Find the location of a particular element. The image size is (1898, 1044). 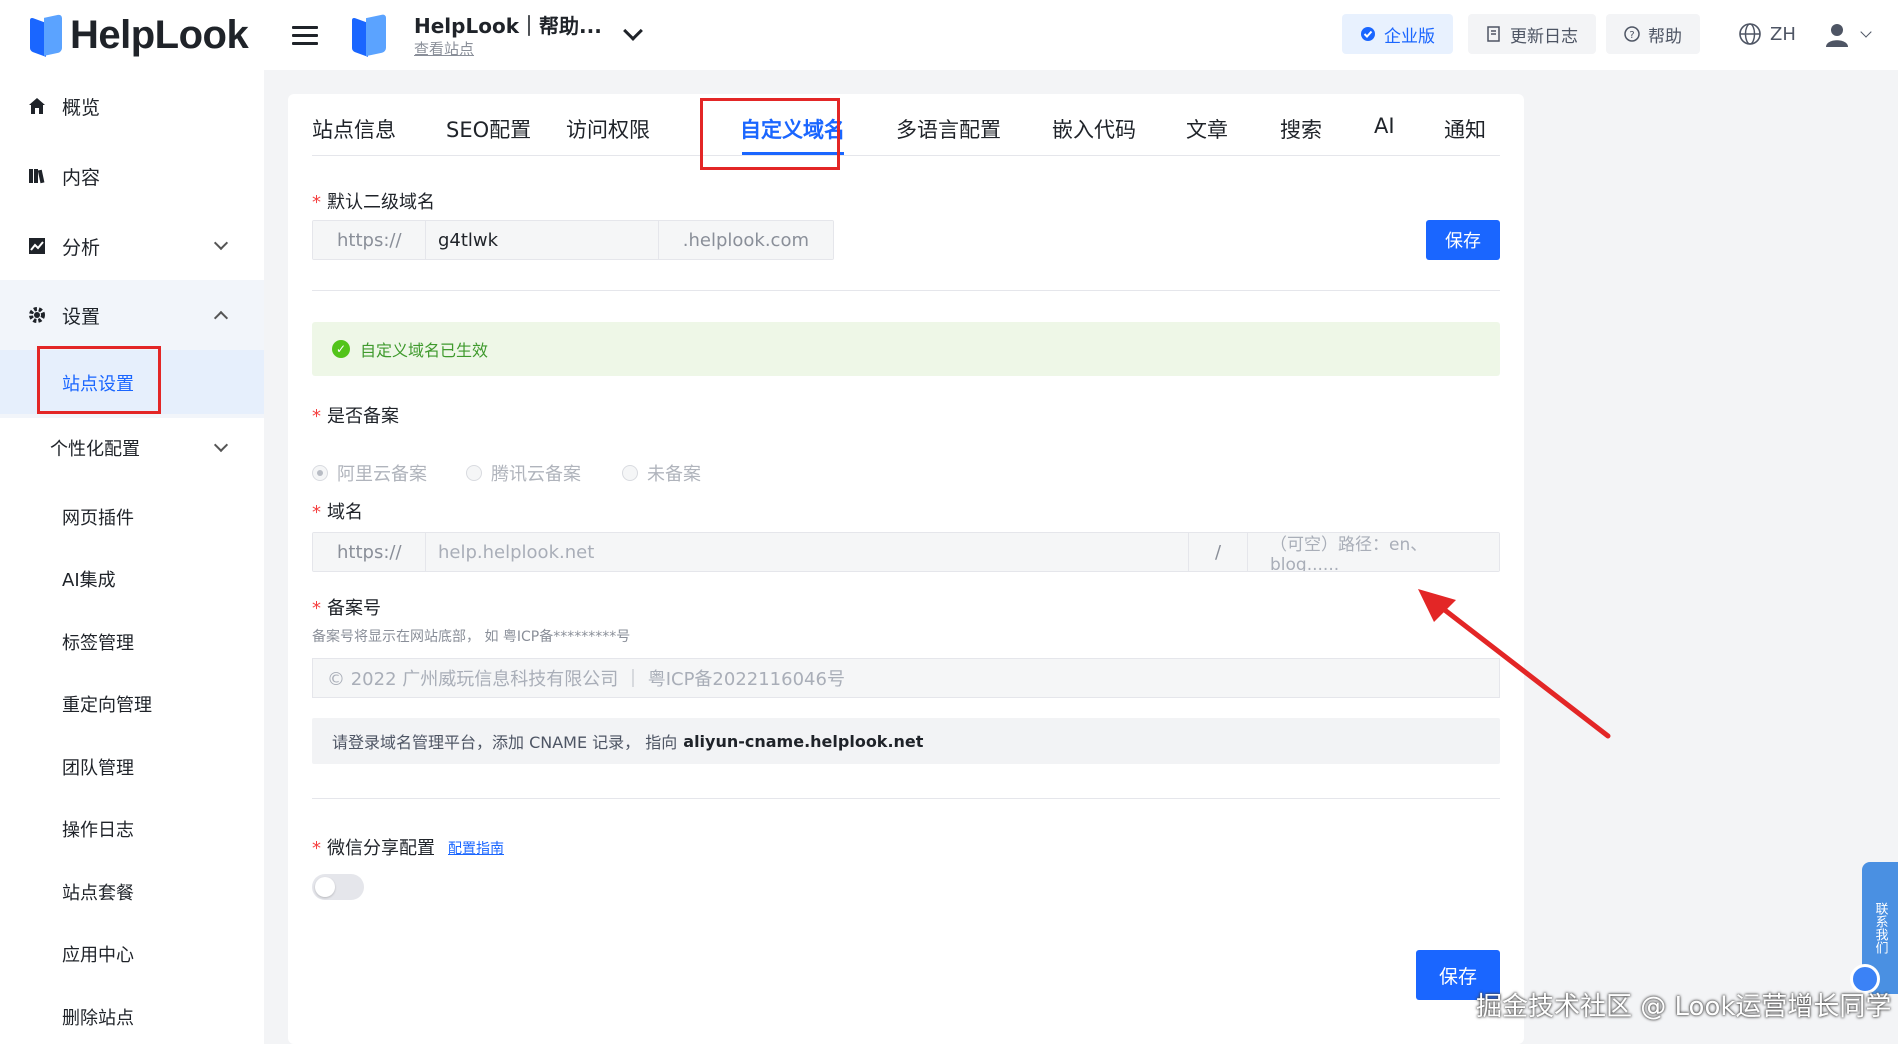

icp-input: © 2022 广州威玩信息科技有限公司 ｜ 粤ICP备2022116046号 is located at coordinates (906, 678).